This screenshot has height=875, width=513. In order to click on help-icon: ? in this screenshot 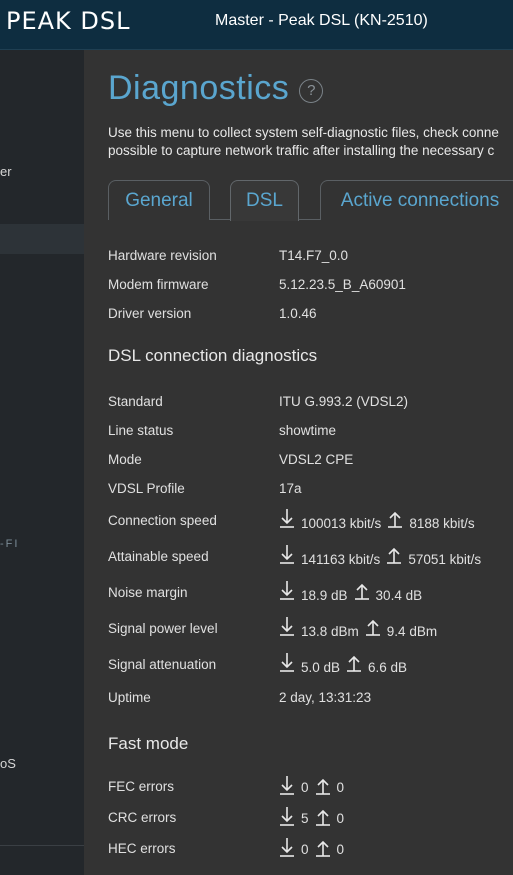, I will do `click(311, 90)`.